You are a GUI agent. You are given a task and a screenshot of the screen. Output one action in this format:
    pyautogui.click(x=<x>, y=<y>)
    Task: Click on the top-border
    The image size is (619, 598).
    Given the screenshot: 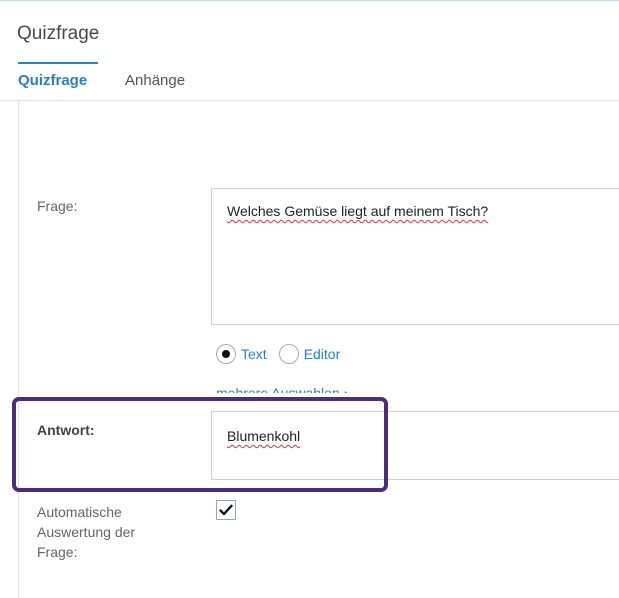 What is the action you would take?
    pyautogui.click(x=309, y=0)
    